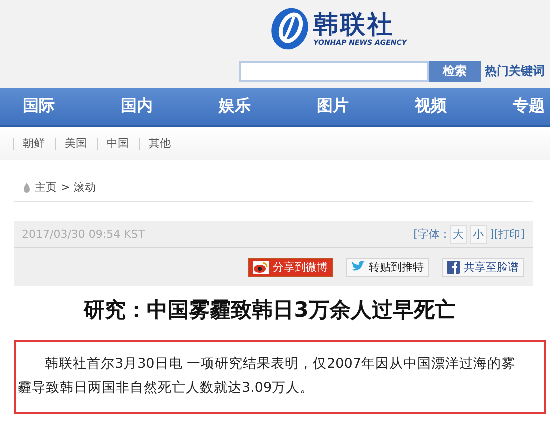 The width and height of the screenshot is (550, 424). Describe the element at coordinates (387, 267) in the screenshot. I see `share-button: 转贴到推特` at that location.